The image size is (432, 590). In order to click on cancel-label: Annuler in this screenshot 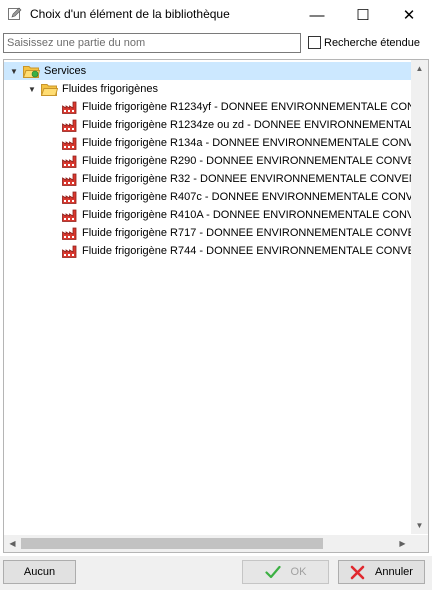, I will do `click(394, 572)`.